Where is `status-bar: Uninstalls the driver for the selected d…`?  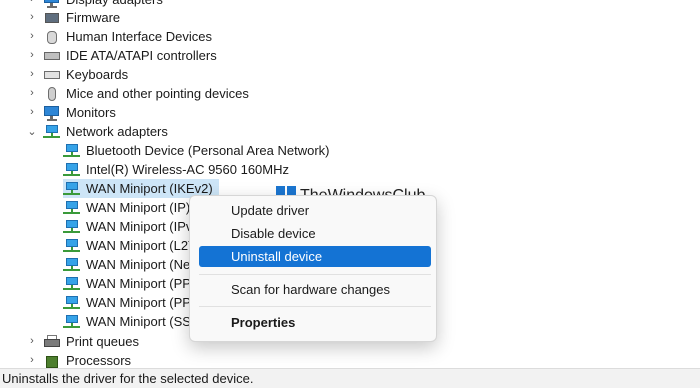
status-bar: Uninstalls the driver for the selected d… is located at coordinates (350, 378).